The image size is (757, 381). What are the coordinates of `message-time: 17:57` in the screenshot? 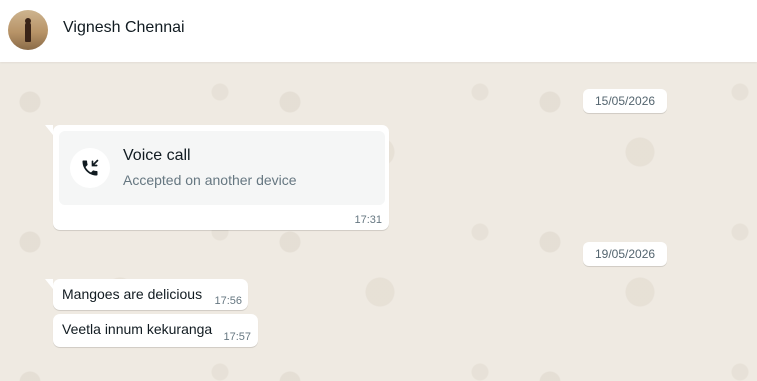 It's located at (237, 337).